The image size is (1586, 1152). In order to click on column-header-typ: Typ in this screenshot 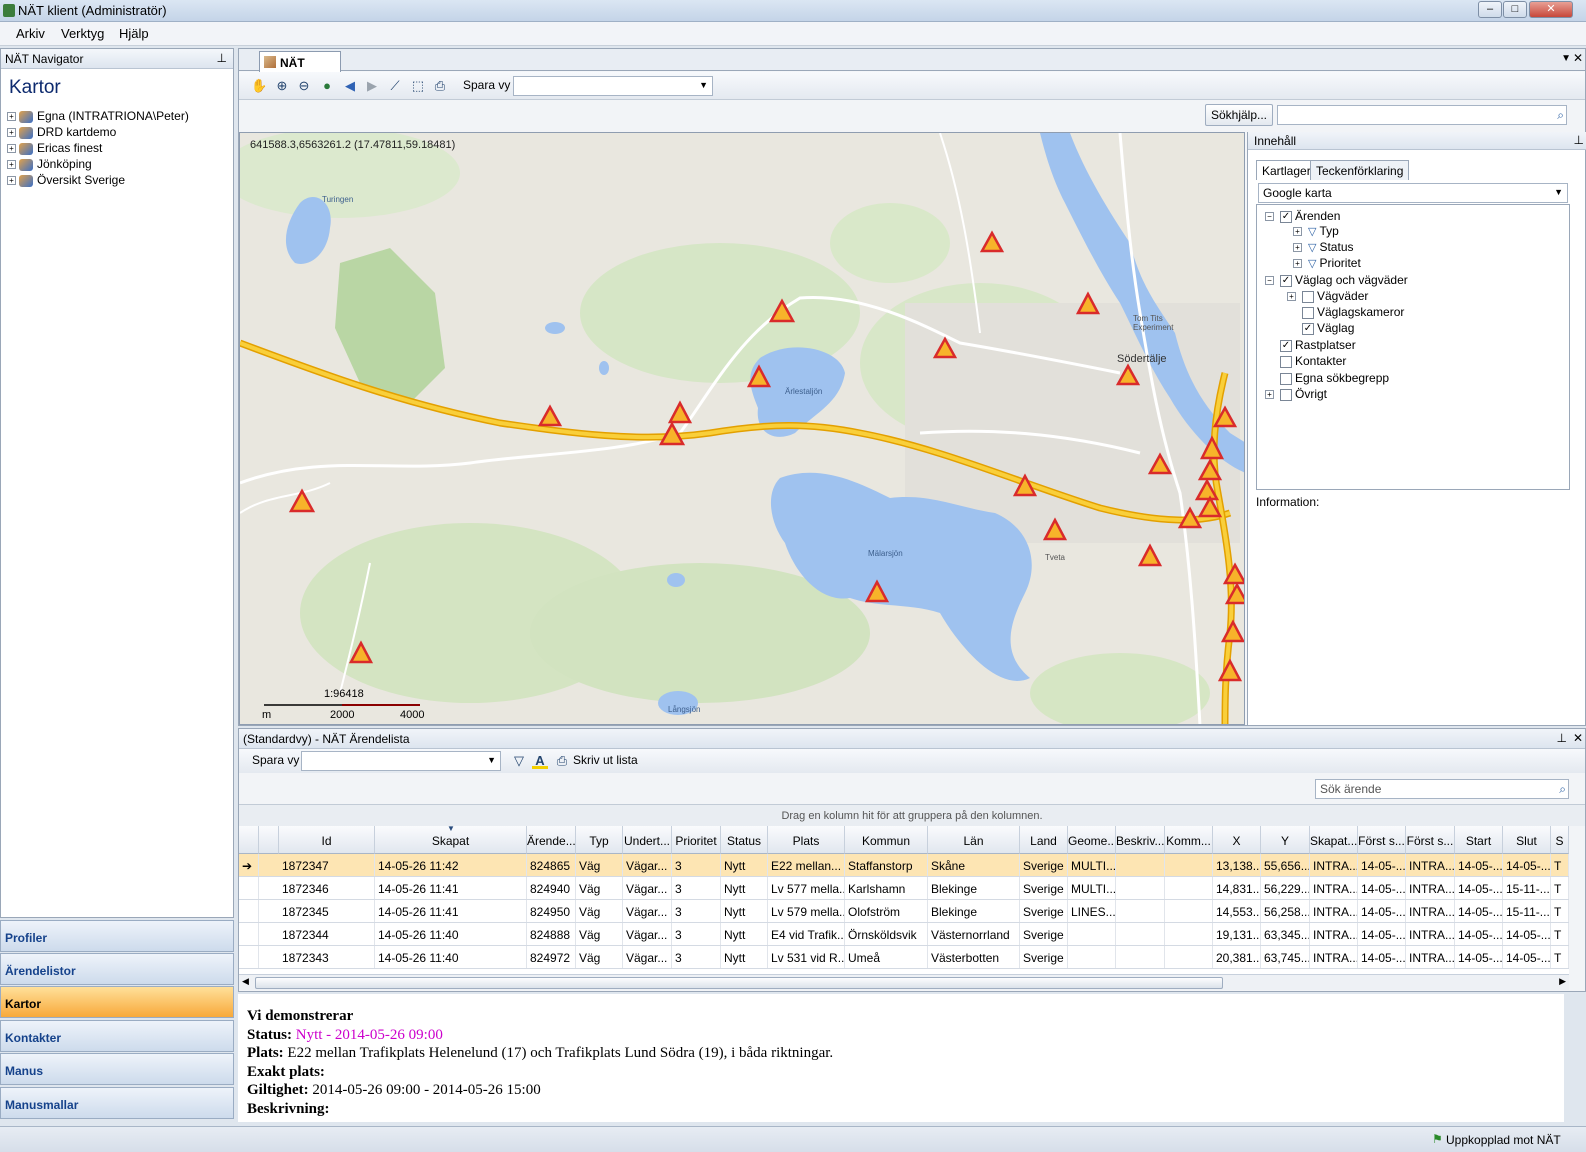, I will do `click(599, 840)`.